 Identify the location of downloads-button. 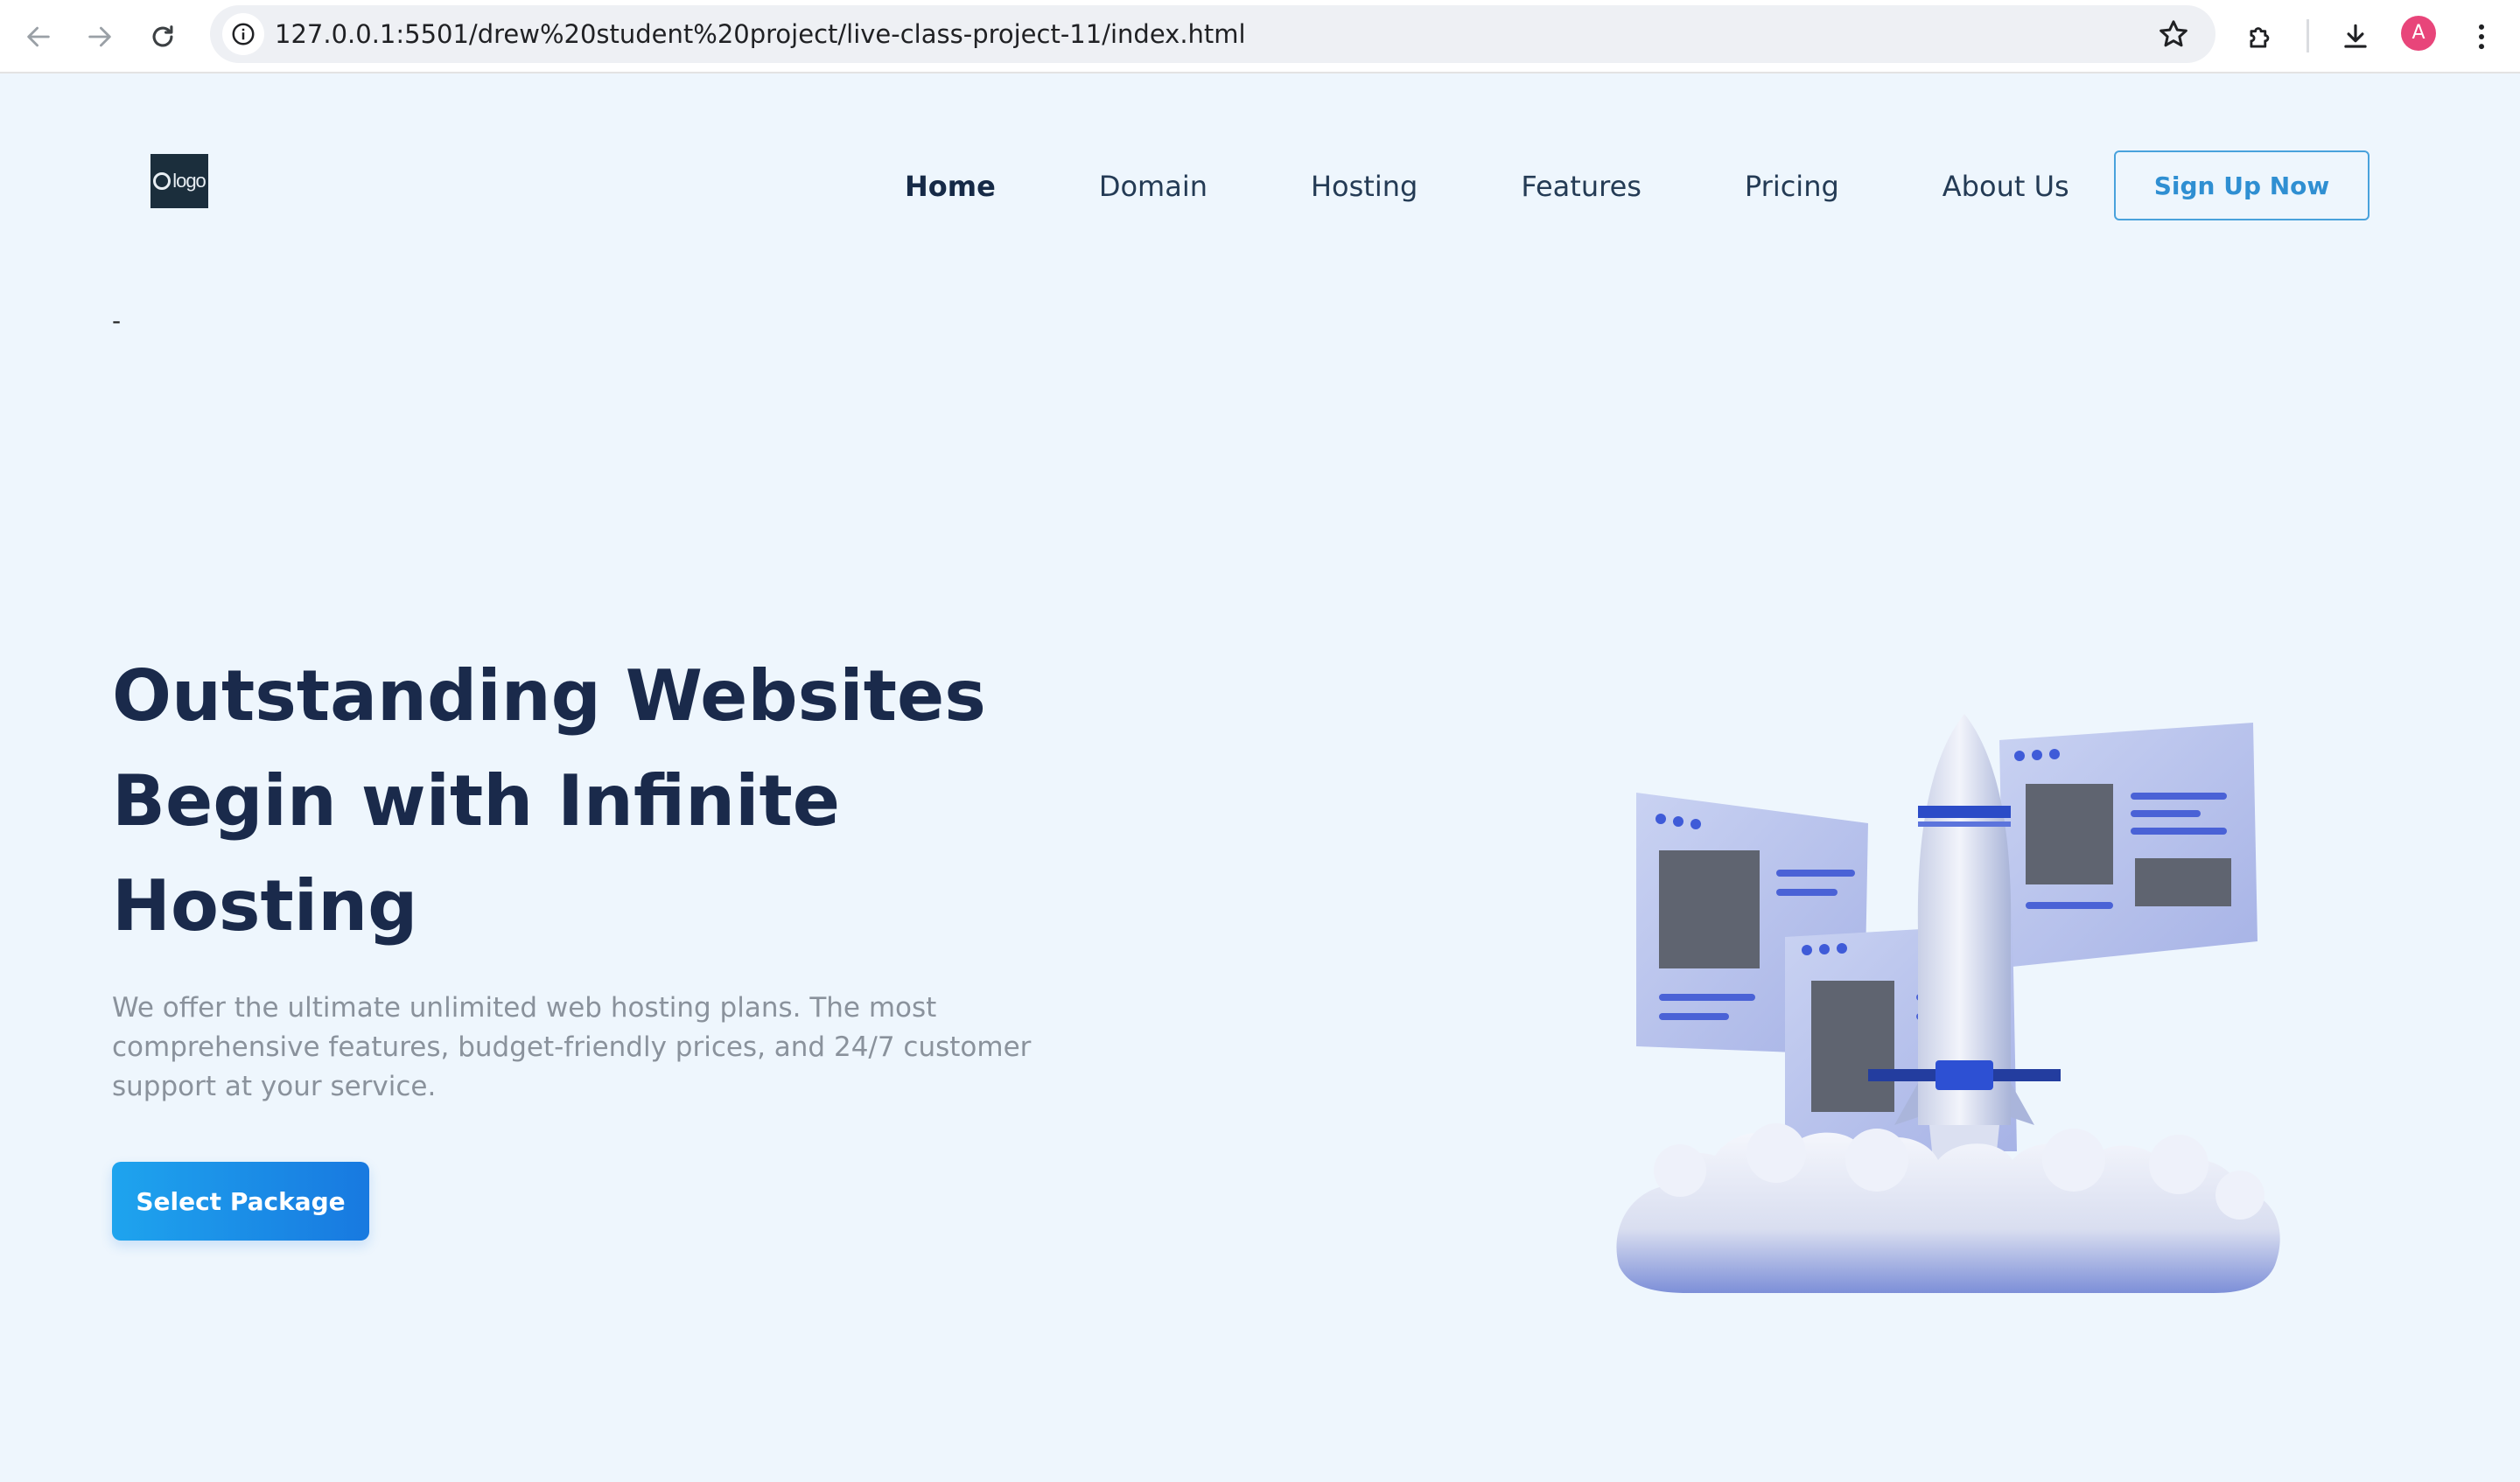
(2355, 36).